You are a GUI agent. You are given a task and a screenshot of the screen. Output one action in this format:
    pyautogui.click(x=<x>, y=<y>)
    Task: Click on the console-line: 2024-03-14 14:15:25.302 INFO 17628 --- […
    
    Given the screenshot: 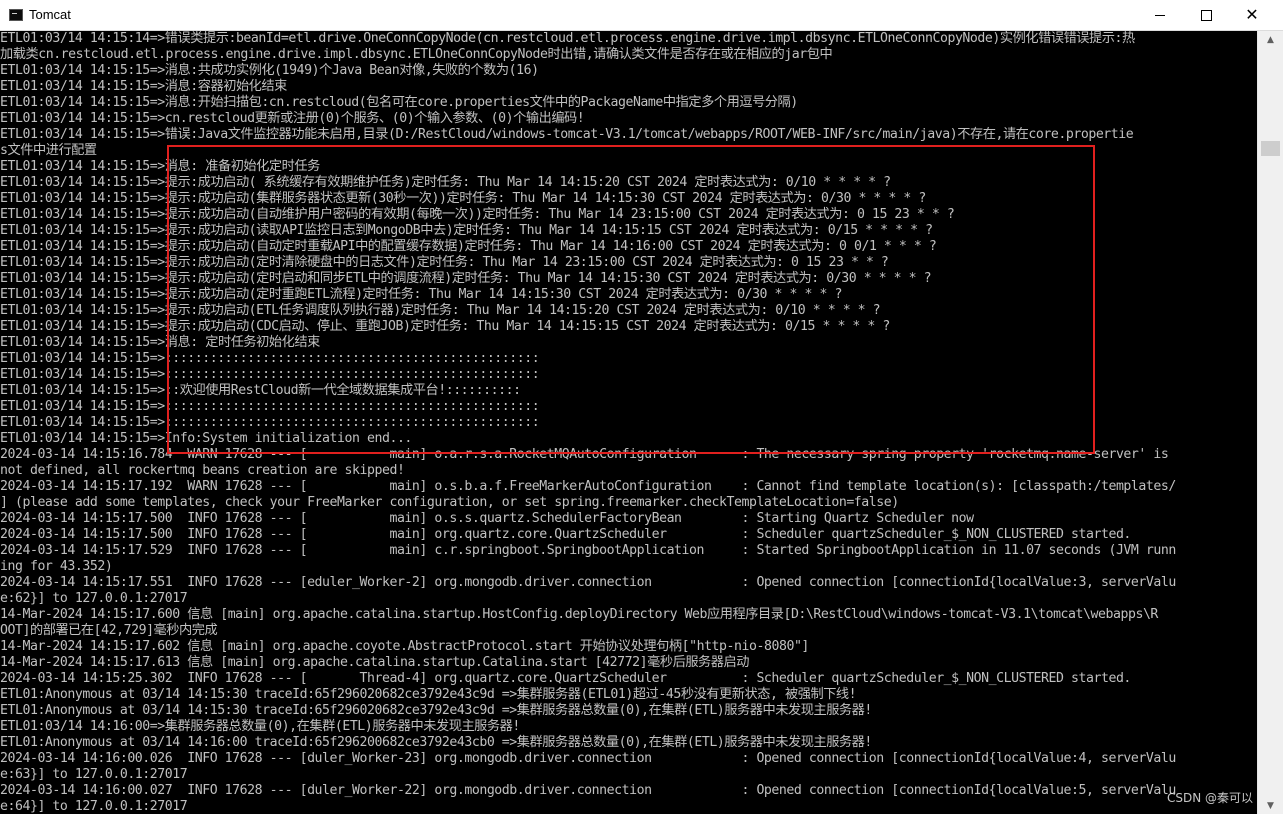 What is the action you would take?
    pyautogui.click(x=565, y=678)
    